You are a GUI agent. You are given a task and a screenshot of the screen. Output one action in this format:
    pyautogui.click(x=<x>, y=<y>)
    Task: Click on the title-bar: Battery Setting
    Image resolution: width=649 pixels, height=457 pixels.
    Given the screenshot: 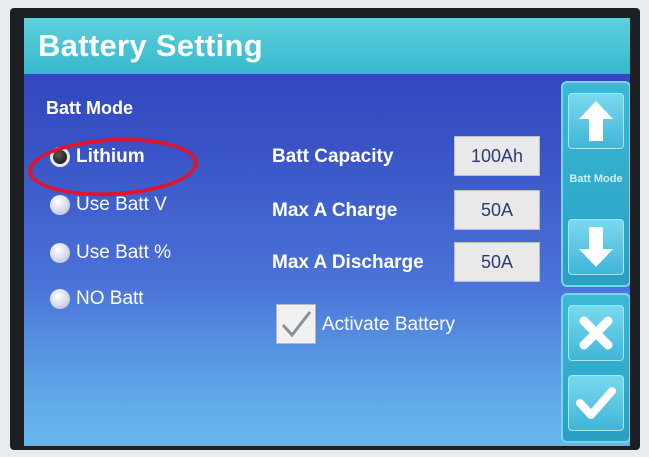 What is the action you would take?
    pyautogui.click(x=327, y=46)
    